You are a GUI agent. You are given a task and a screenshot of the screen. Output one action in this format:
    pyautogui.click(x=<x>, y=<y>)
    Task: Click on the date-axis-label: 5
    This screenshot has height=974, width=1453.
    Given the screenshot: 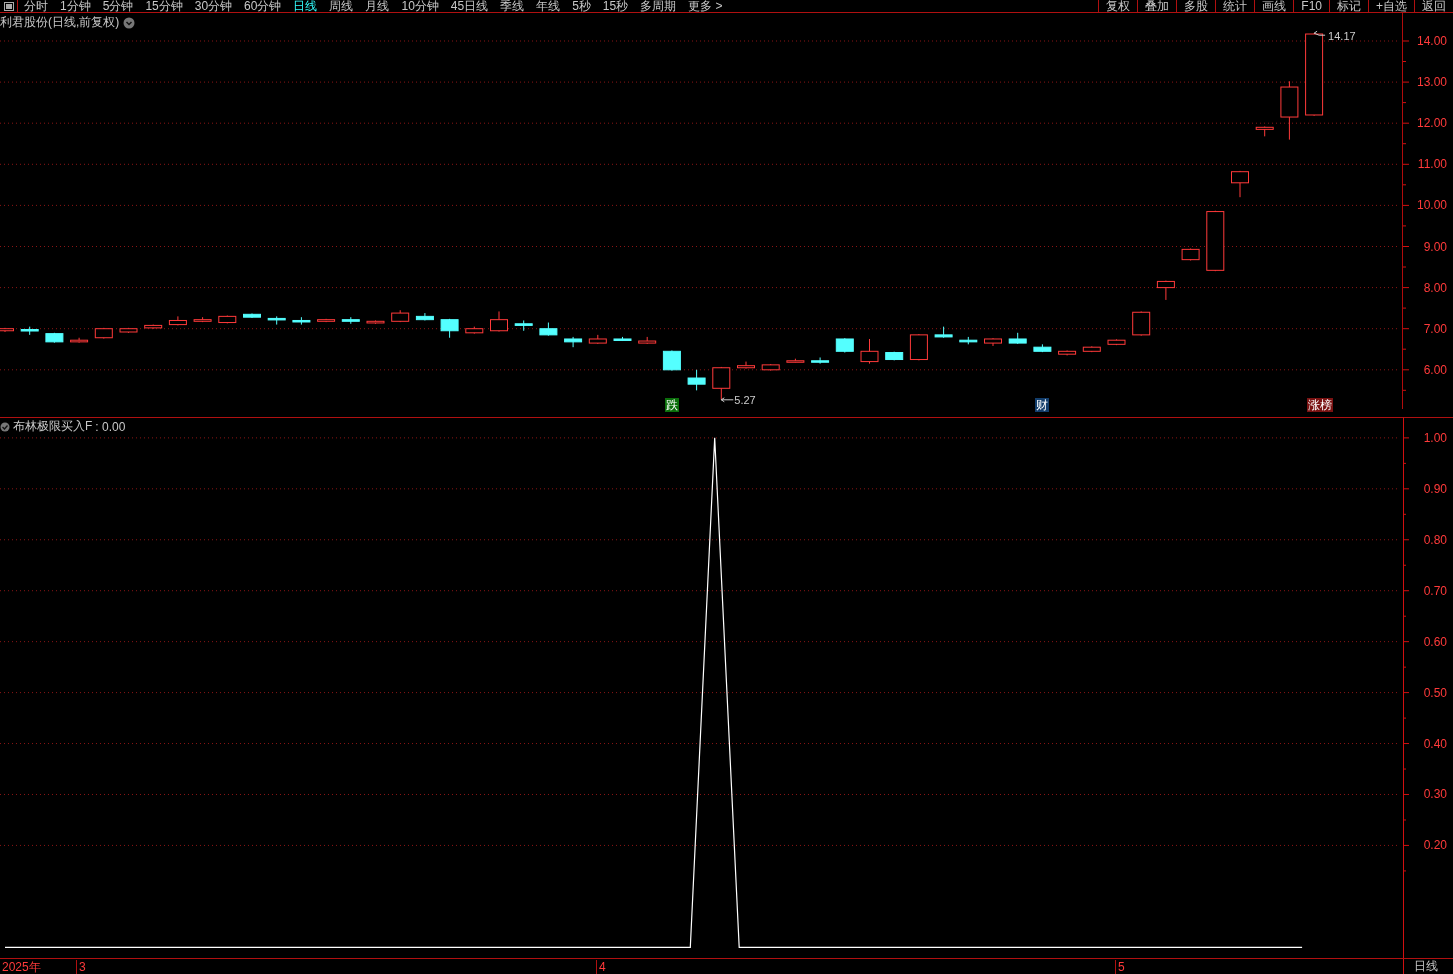 What is the action you would take?
    pyautogui.click(x=1120, y=967)
    